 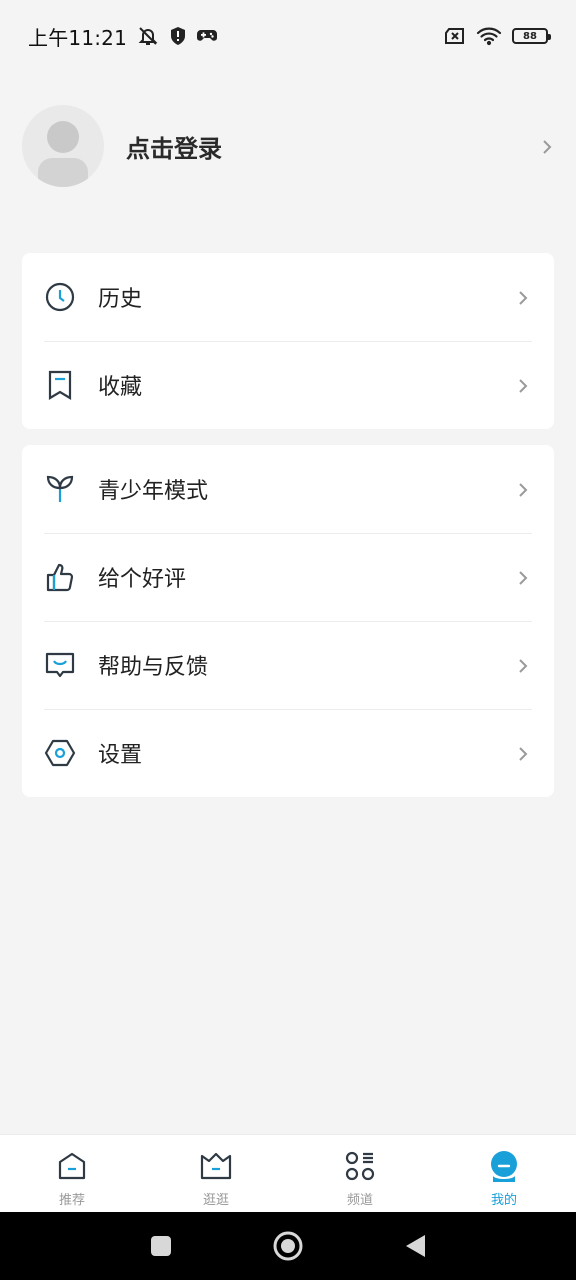 What do you see at coordinates (288, 577) in the screenshot?
I see `menu-item-rate-us: 给个好评` at bounding box center [288, 577].